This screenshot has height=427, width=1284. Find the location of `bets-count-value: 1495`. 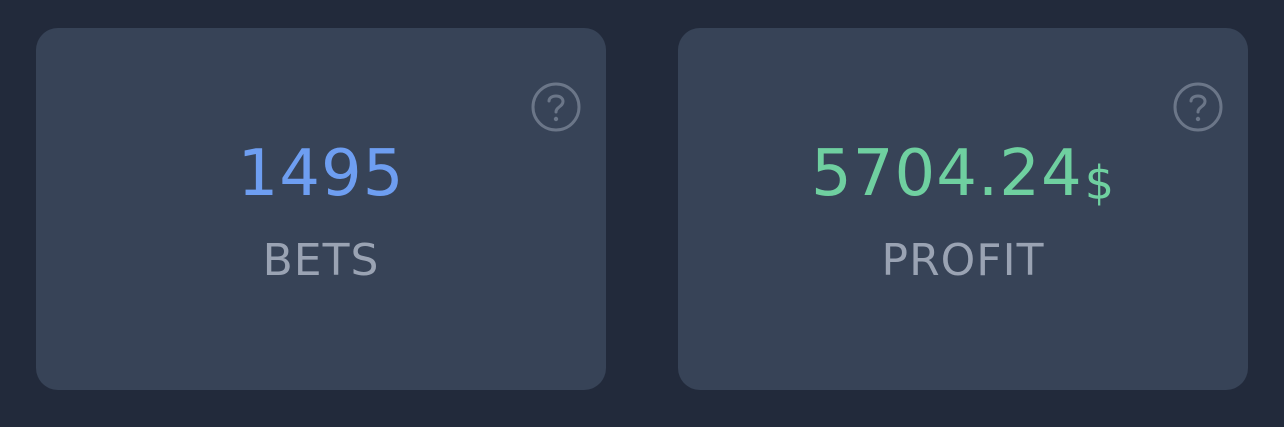

bets-count-value: 1495 is located at coordinates (321, 174).